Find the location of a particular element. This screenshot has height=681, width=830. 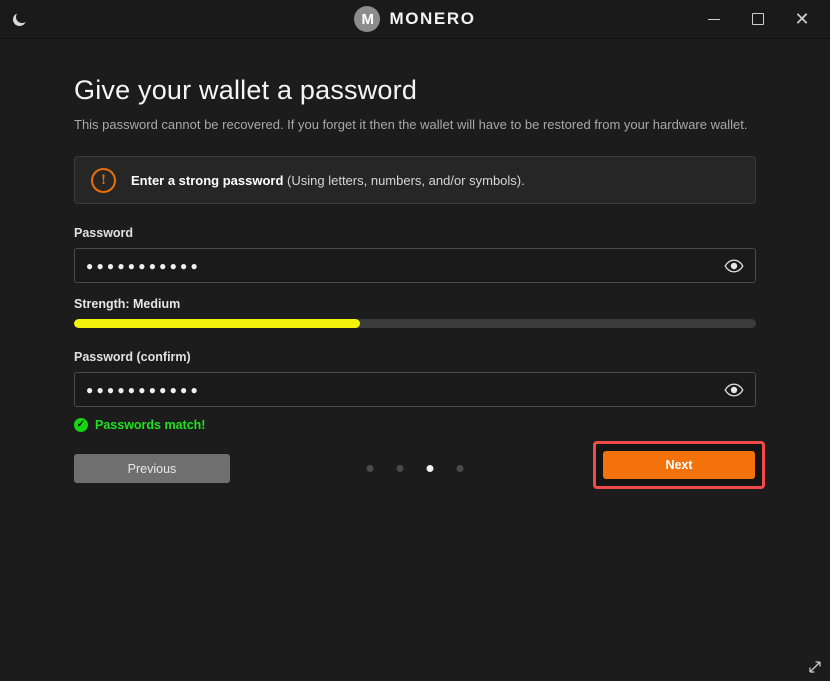

minimize-icon is located at coordinates (714, 19).